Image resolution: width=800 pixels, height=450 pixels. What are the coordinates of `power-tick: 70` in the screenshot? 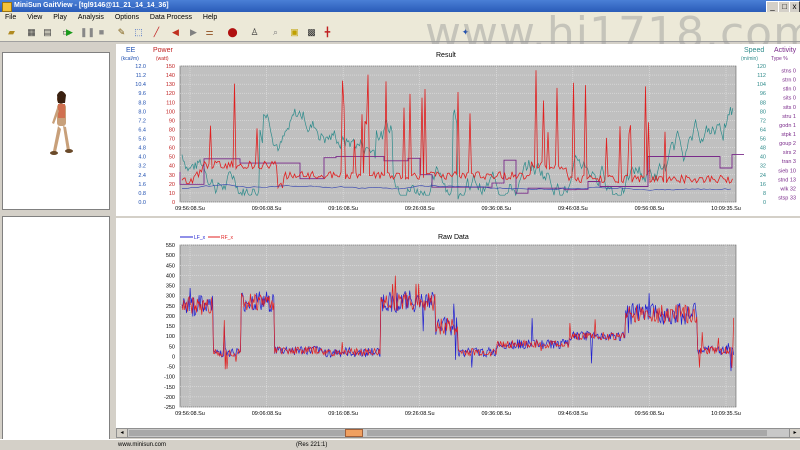 It's located at (172, 140).